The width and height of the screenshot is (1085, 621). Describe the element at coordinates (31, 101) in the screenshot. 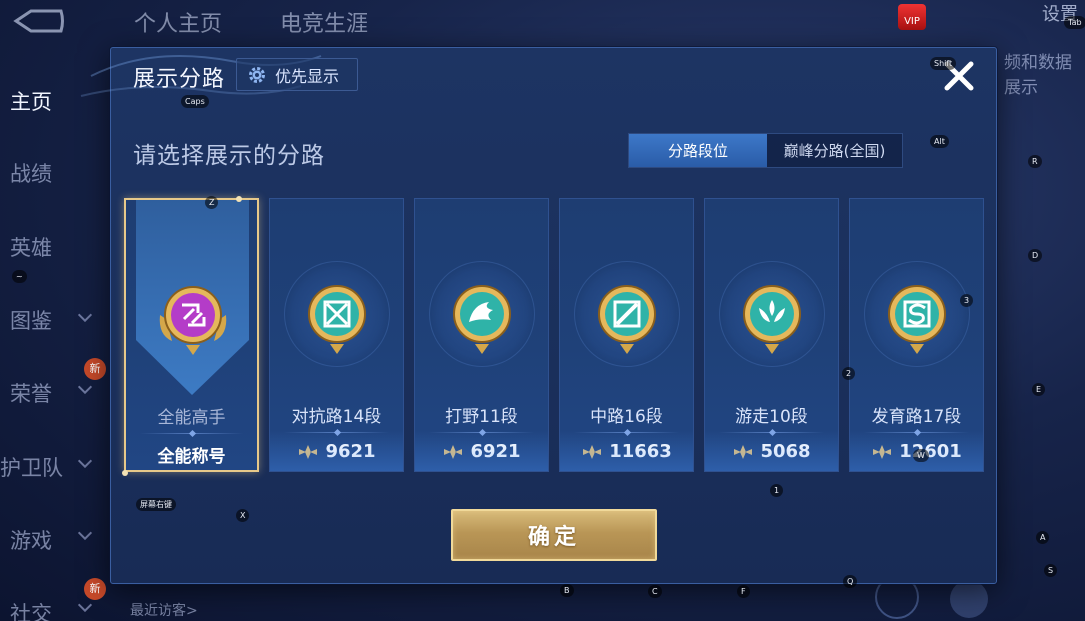

I see `sidebar-item-home: 主页` at that location.